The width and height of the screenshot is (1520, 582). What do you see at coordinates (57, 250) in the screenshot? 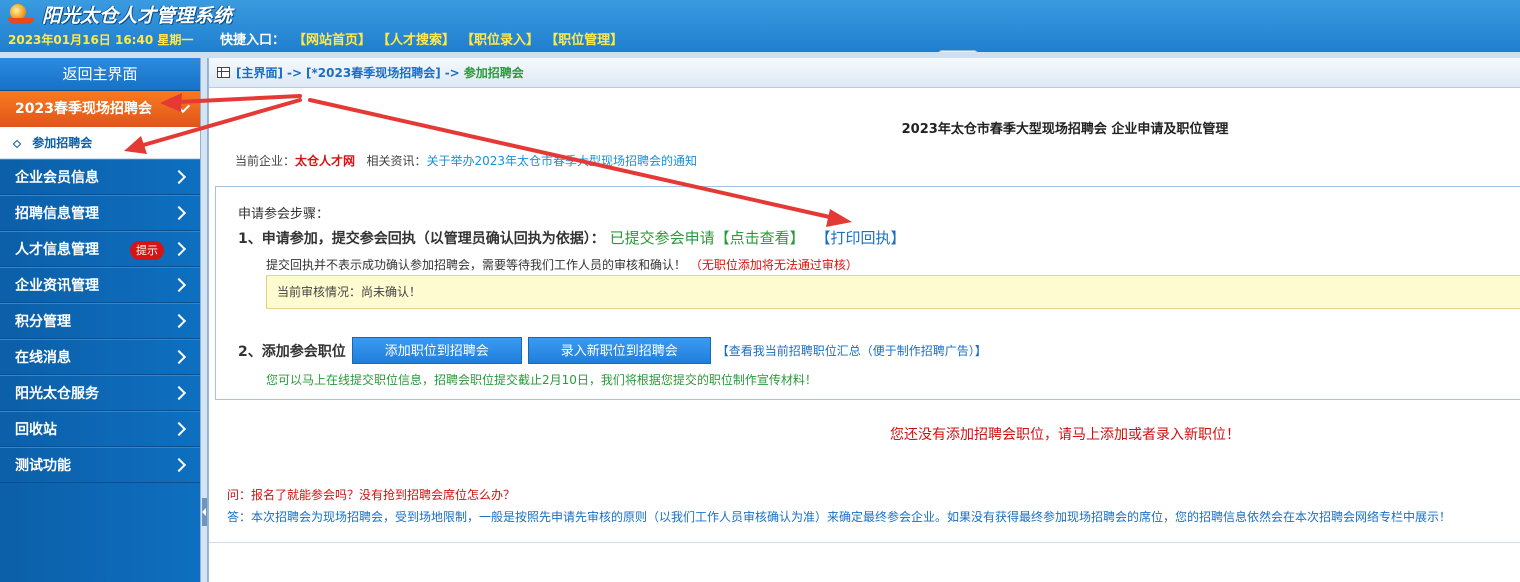
I see `sidebar-item-label: 人才信息管理` at bounding box center [57, 250].